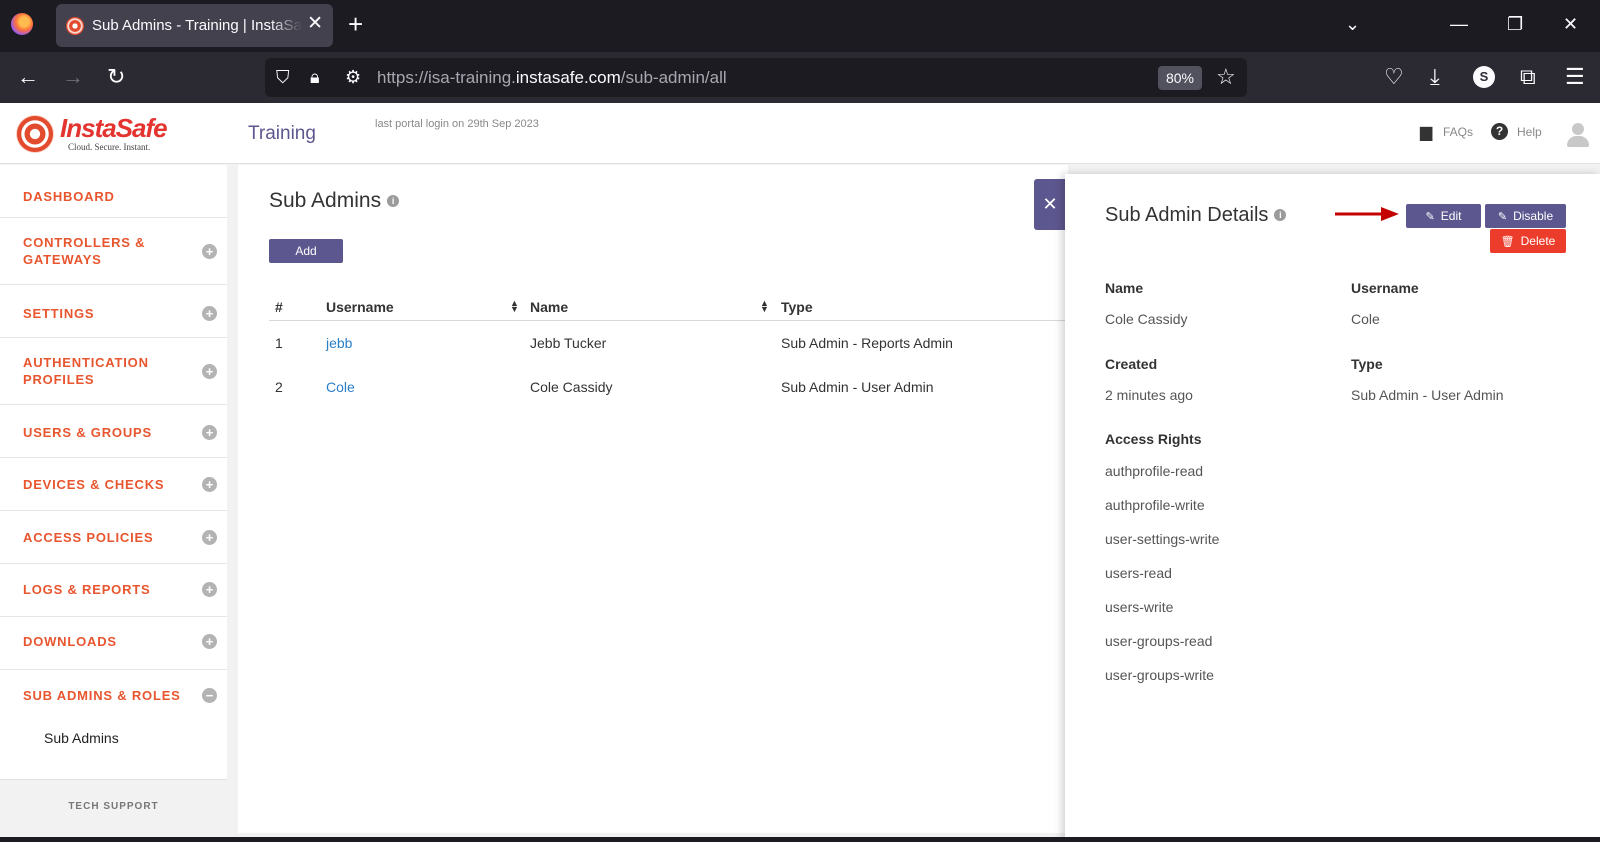  Describe the element at coordinates (340, 387) in the screenshot. I see `row-username-link: Cole` at that location.